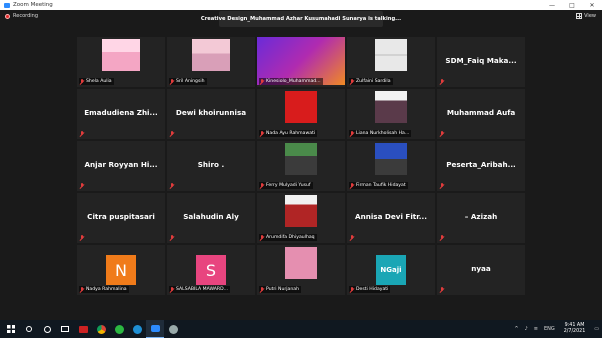  I want to click on participant-tile: NGaji Desti Hidayati, so click(391, 270).